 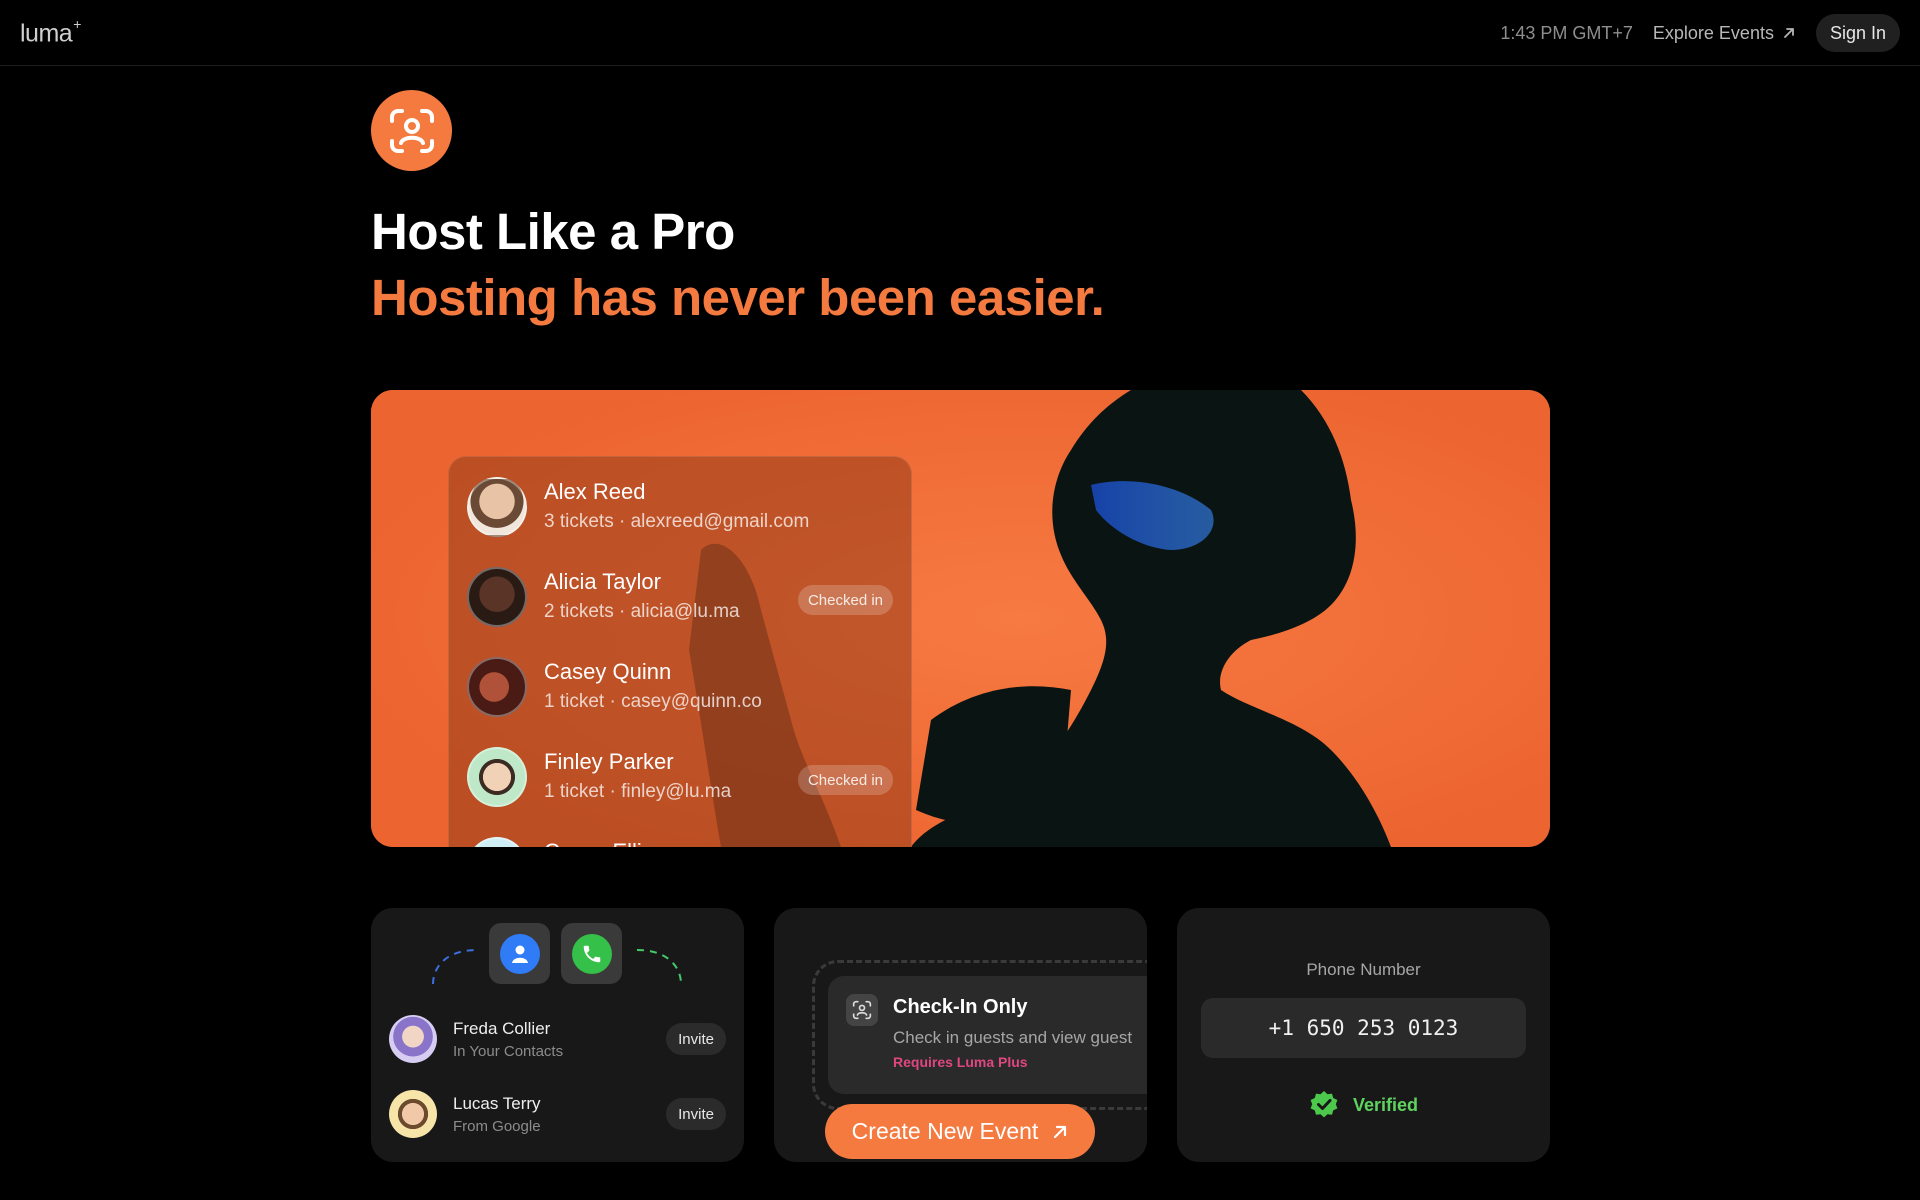 I want to click on phone-verification-card: Phone Number +1 650 253 0123 Verified, so click(x=1363, y=1035).